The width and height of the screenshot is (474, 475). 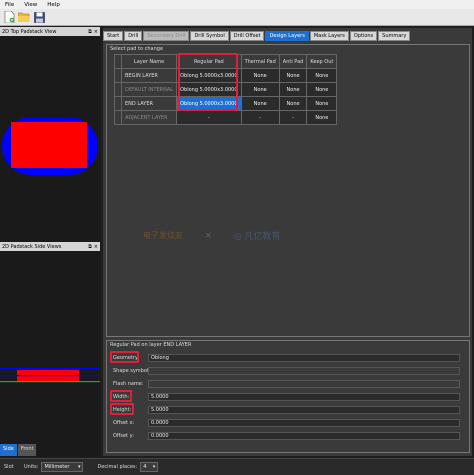 I want to click on offset-y-row: Offset y:, so click(x=132, y=435).